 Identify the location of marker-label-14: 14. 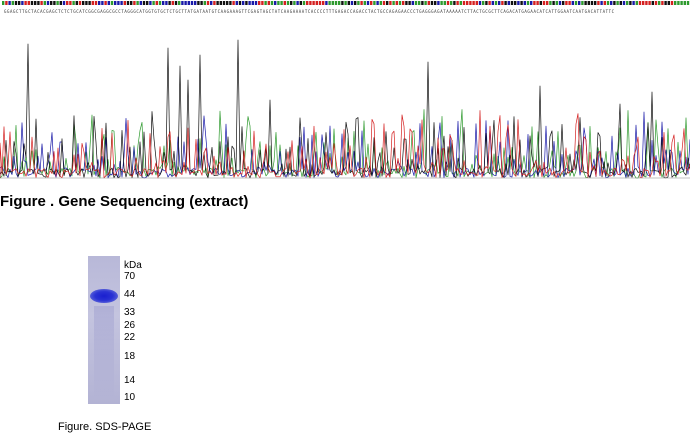
(130, 380).